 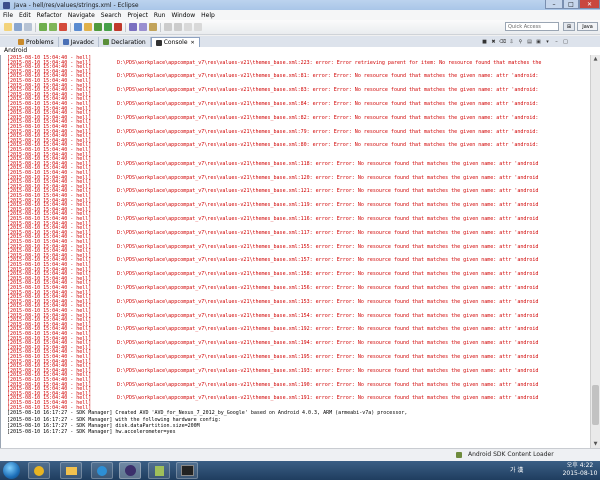 I want to click on tab-console-label: Console, so click(x=175, y=42).